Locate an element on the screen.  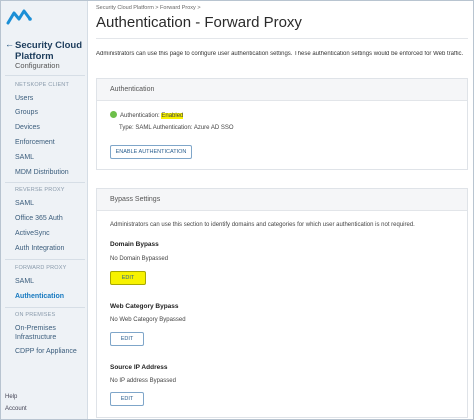
sidebar-item-forward-saml: SAML is located at coordinates (24, 281).